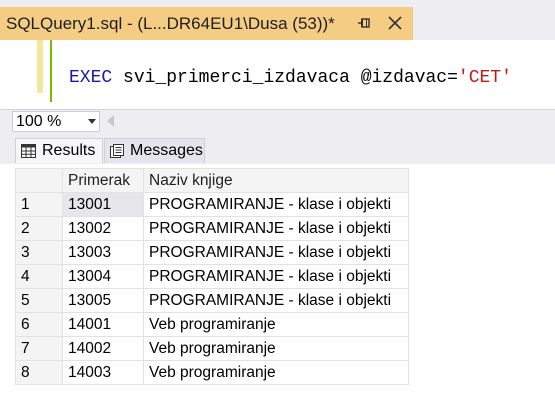  I want to click on document-tab-bar: SQLQuery1.sql - (L...DR64EU1\Dusa (53))*, so click(277, 20).